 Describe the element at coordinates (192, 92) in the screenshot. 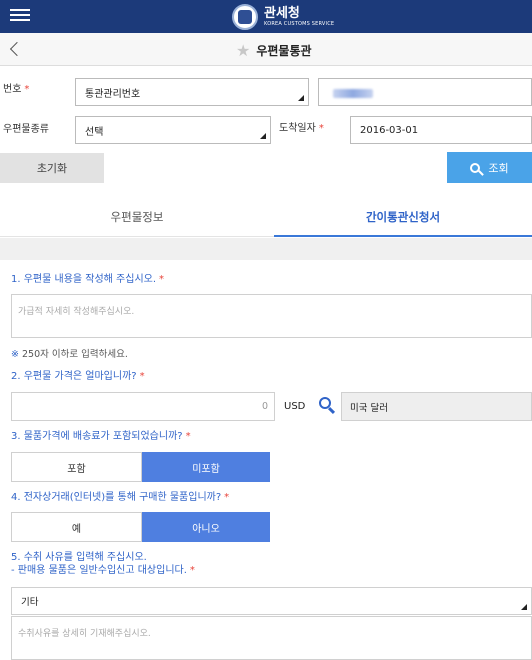

I see `number-type-select: 통관관리번호` at that location.